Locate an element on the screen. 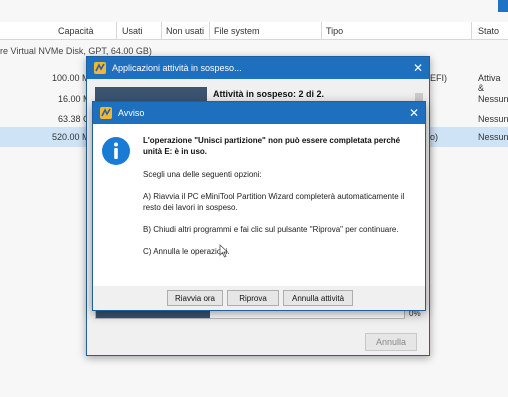 This screenshot has width=508, height=397. pending-titlebar: Applicazioni attività in sospeso... ✕ is located at coordinates (258, 68).